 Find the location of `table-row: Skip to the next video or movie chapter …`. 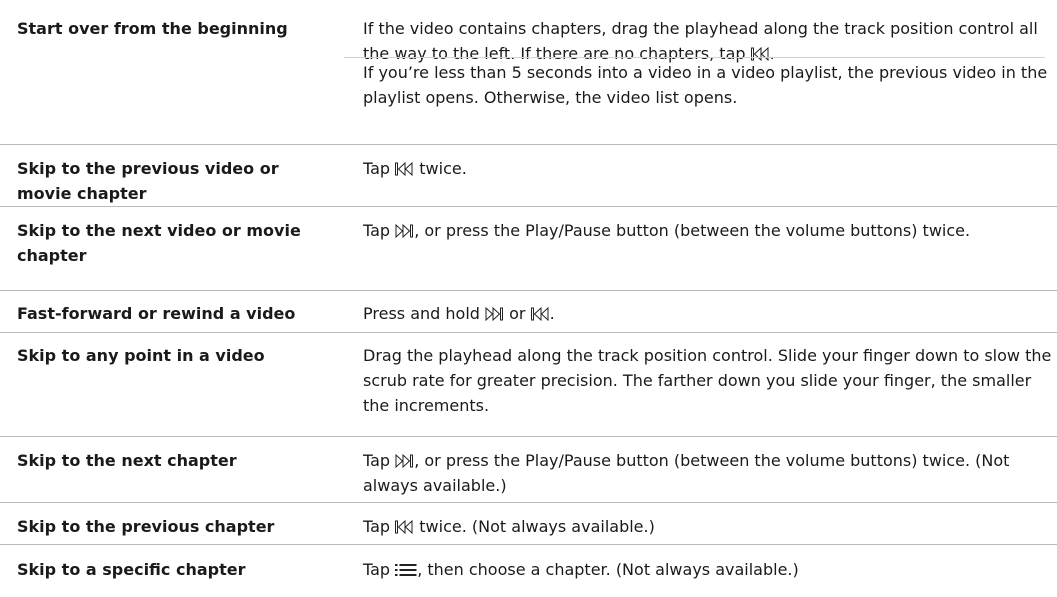

table-row: Skip to the next video or movie chapter … is located at coordinates (528, 248).